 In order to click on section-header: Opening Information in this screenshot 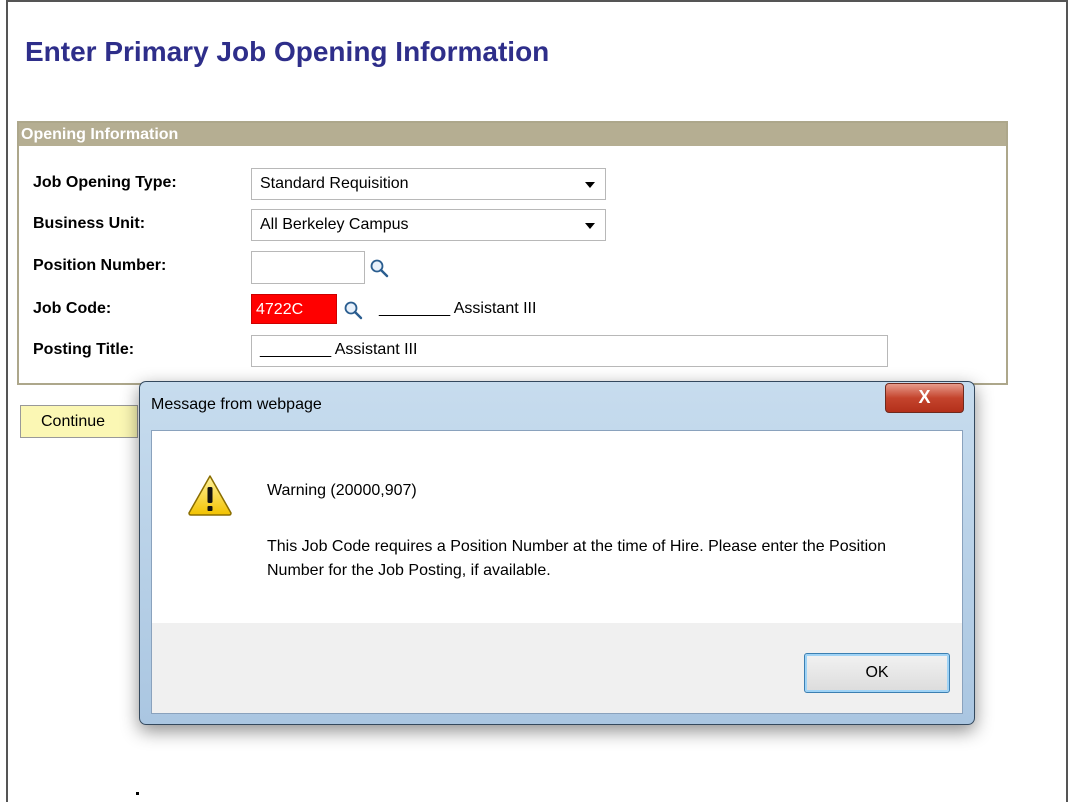, I will do `click(512, 134)`.